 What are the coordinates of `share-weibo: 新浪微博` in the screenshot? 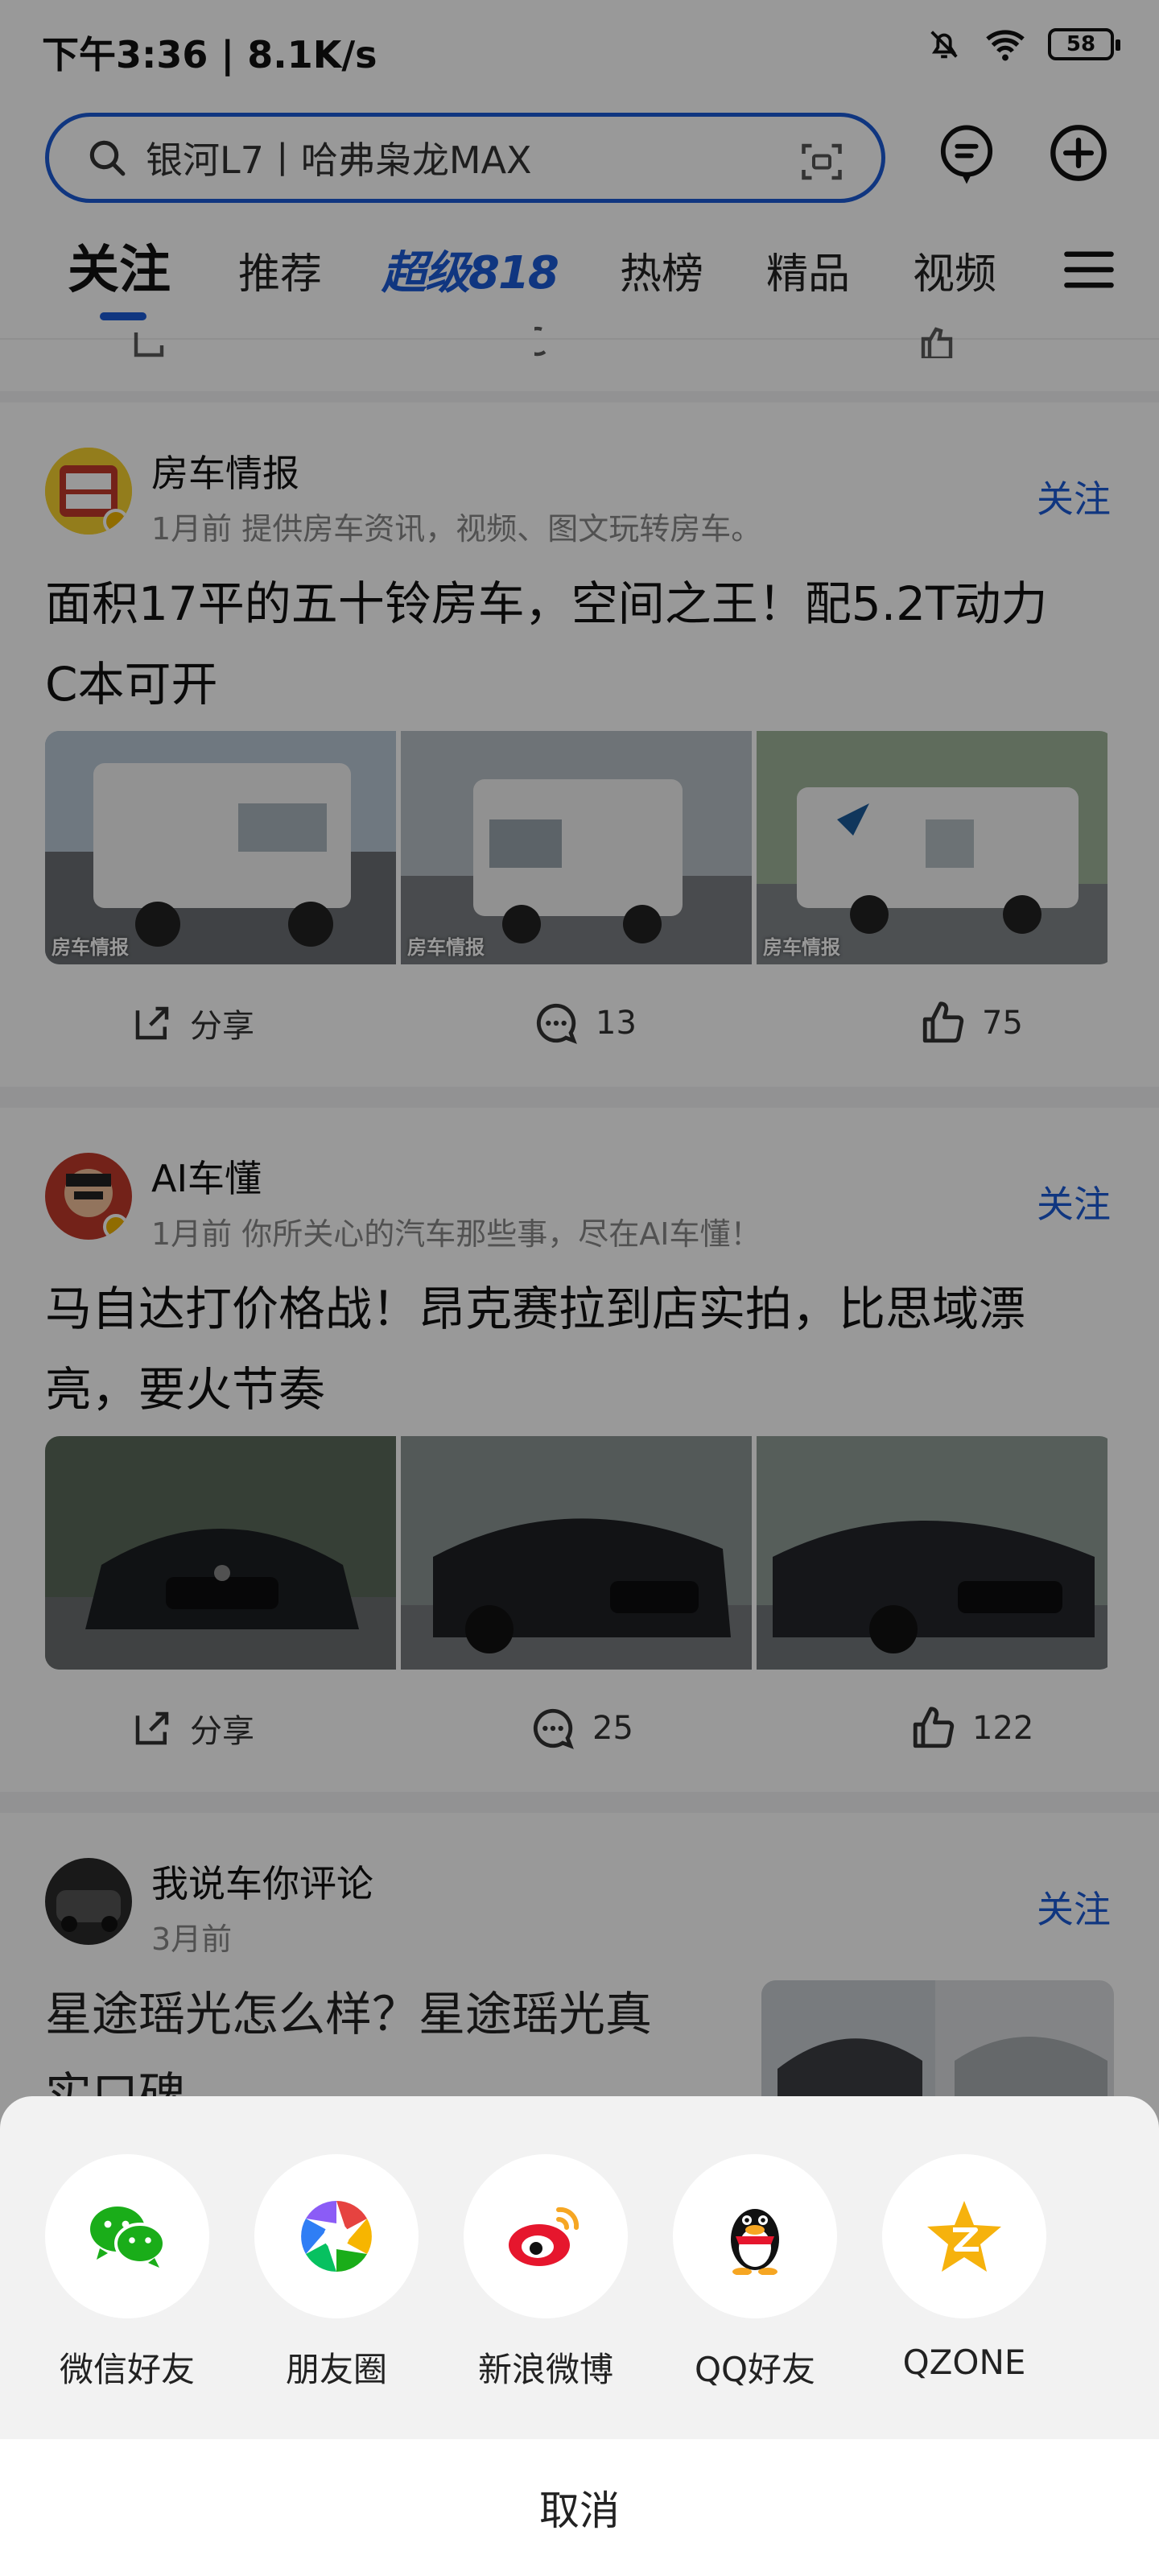 It's located at (546, 2273).